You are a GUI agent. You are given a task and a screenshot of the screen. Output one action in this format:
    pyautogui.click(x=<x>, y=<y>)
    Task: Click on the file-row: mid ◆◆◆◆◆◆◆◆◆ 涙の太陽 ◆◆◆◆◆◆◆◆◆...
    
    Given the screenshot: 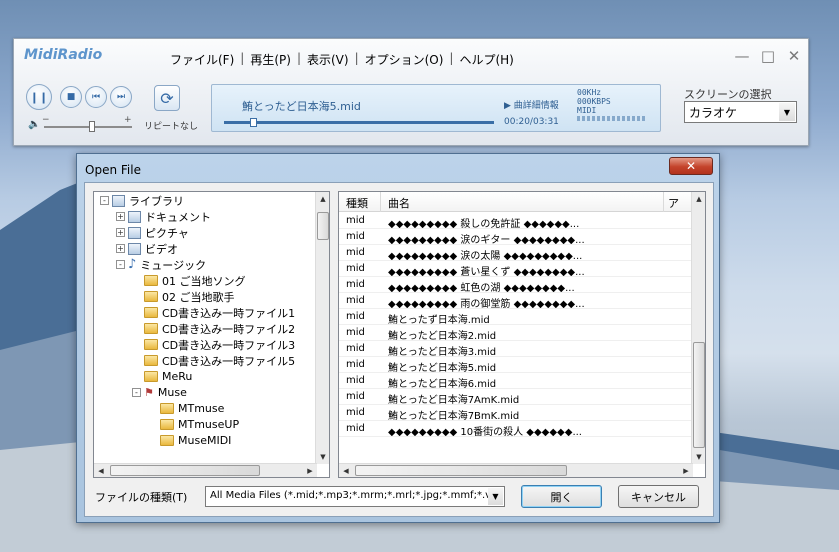 What is the action you would take?
    pyautogui.click(x=516, y=253)
    